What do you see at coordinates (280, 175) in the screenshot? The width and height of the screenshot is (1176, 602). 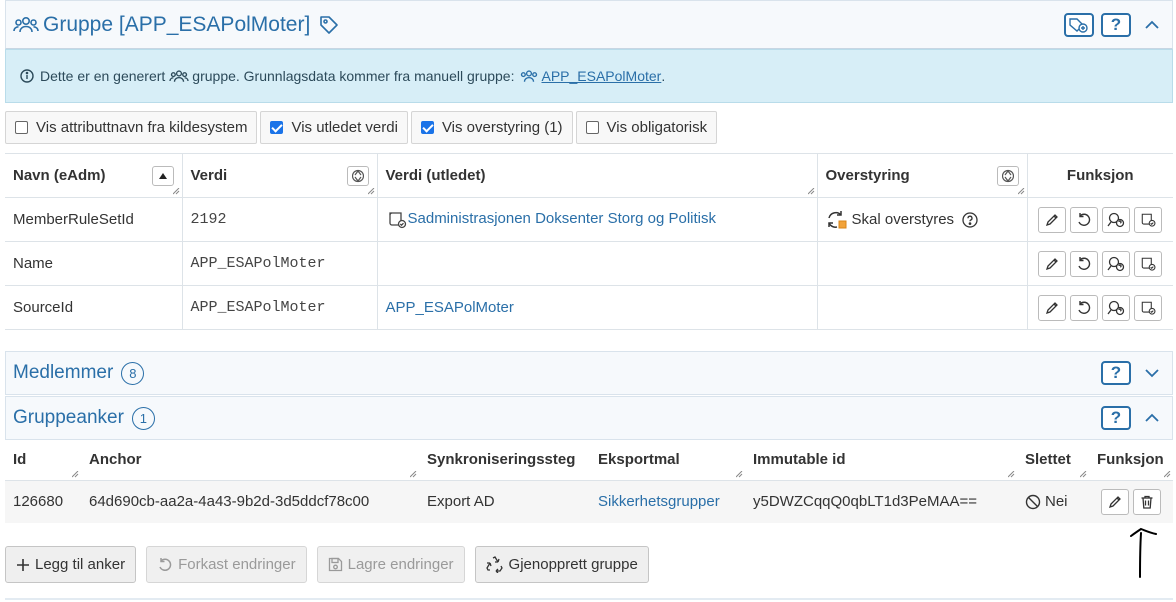 I see `col-header-value: Verdi` at bounding box center [280, 175].